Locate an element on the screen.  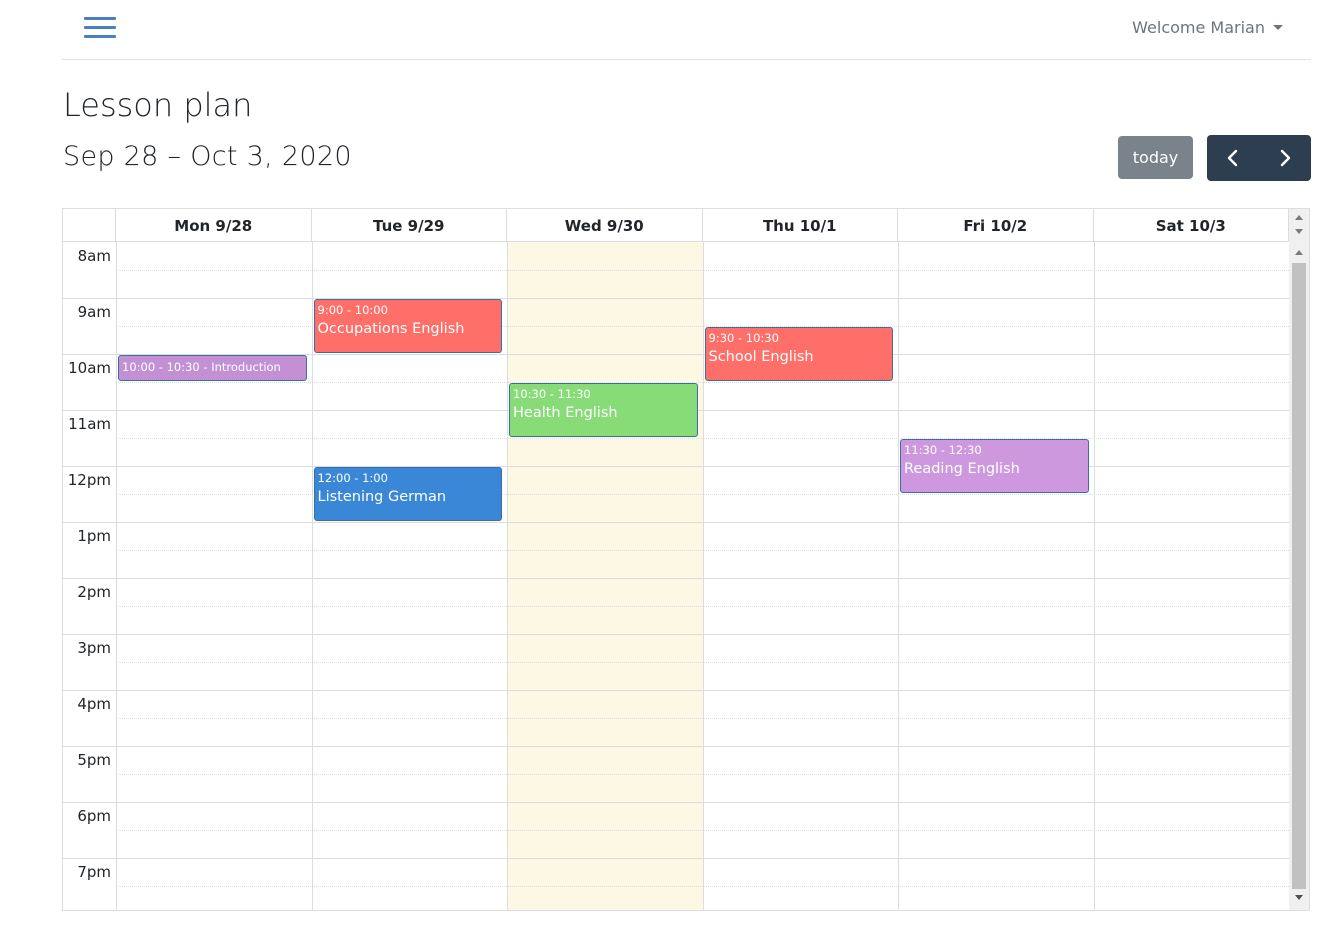
event-time: 9:30 - 10:30 is located at coordinates (743, 338).